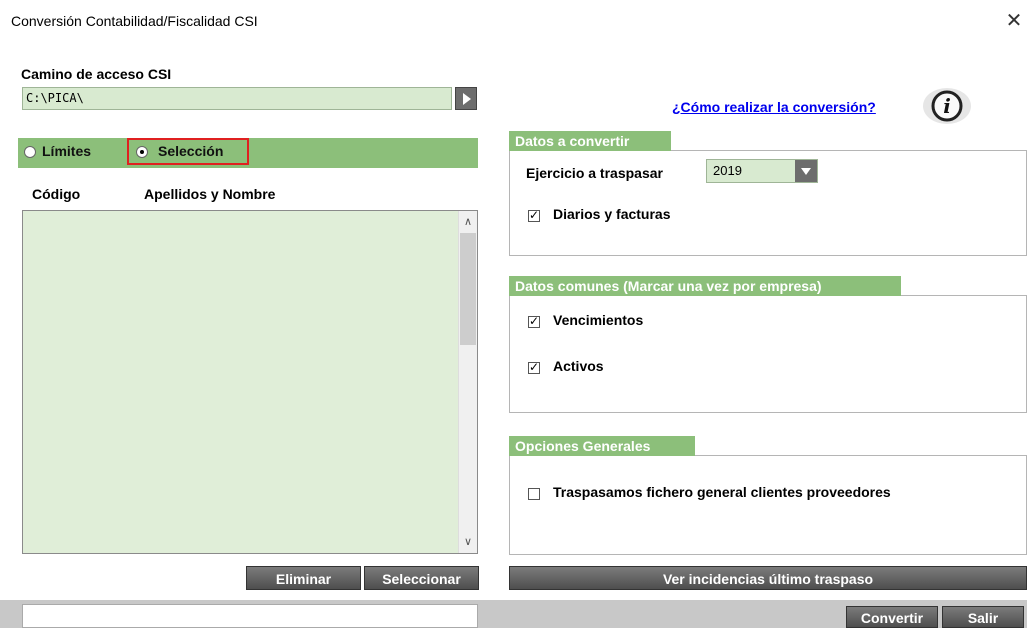 This screenshot has height=629, width=1027. I want to click on column-header-name: Apellidos y Nombre, so click(210, 194).